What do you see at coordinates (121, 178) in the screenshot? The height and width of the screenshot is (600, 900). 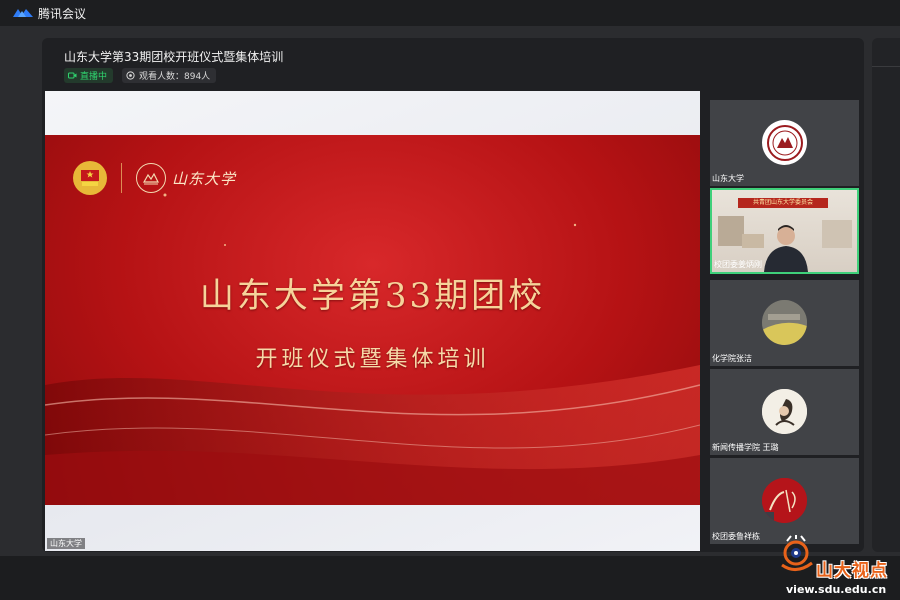 I see `logo-divider` at bounding box center [121, 178].